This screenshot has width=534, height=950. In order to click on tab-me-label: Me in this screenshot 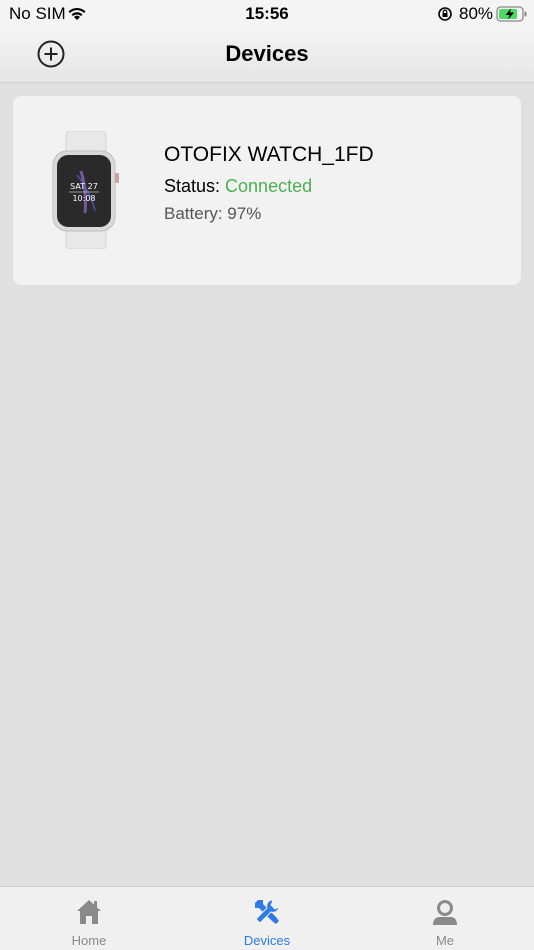, I will do `click(445, 940)`.